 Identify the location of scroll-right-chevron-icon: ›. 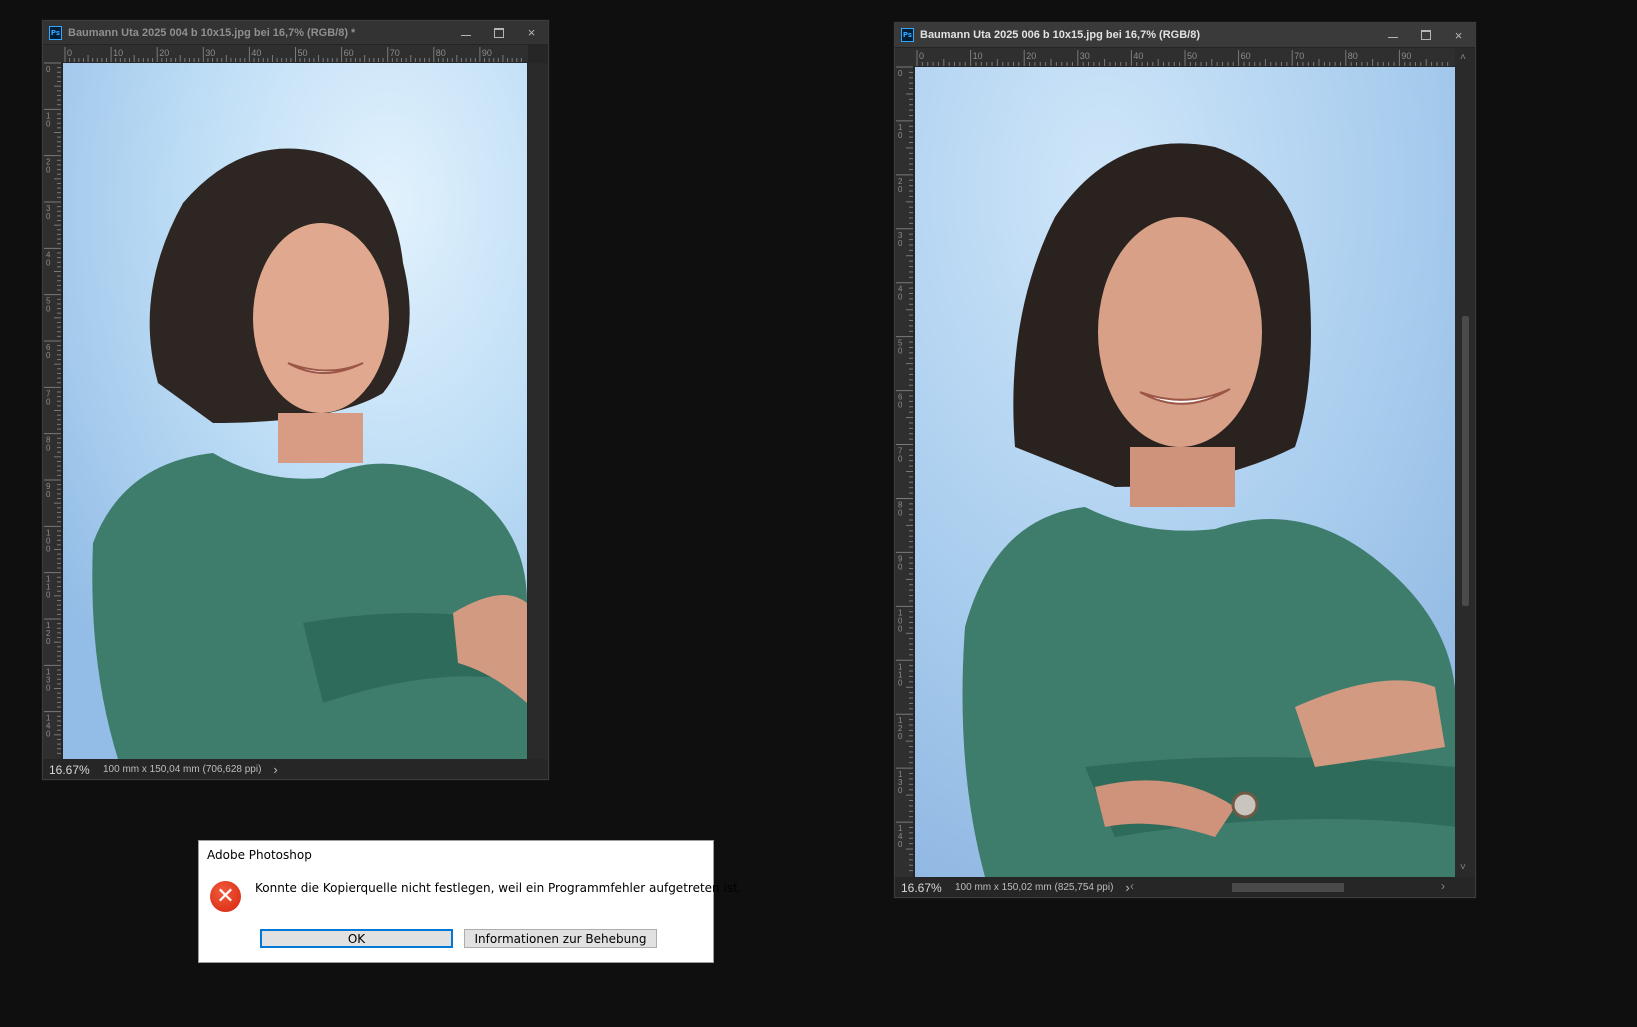
(1443, 886).